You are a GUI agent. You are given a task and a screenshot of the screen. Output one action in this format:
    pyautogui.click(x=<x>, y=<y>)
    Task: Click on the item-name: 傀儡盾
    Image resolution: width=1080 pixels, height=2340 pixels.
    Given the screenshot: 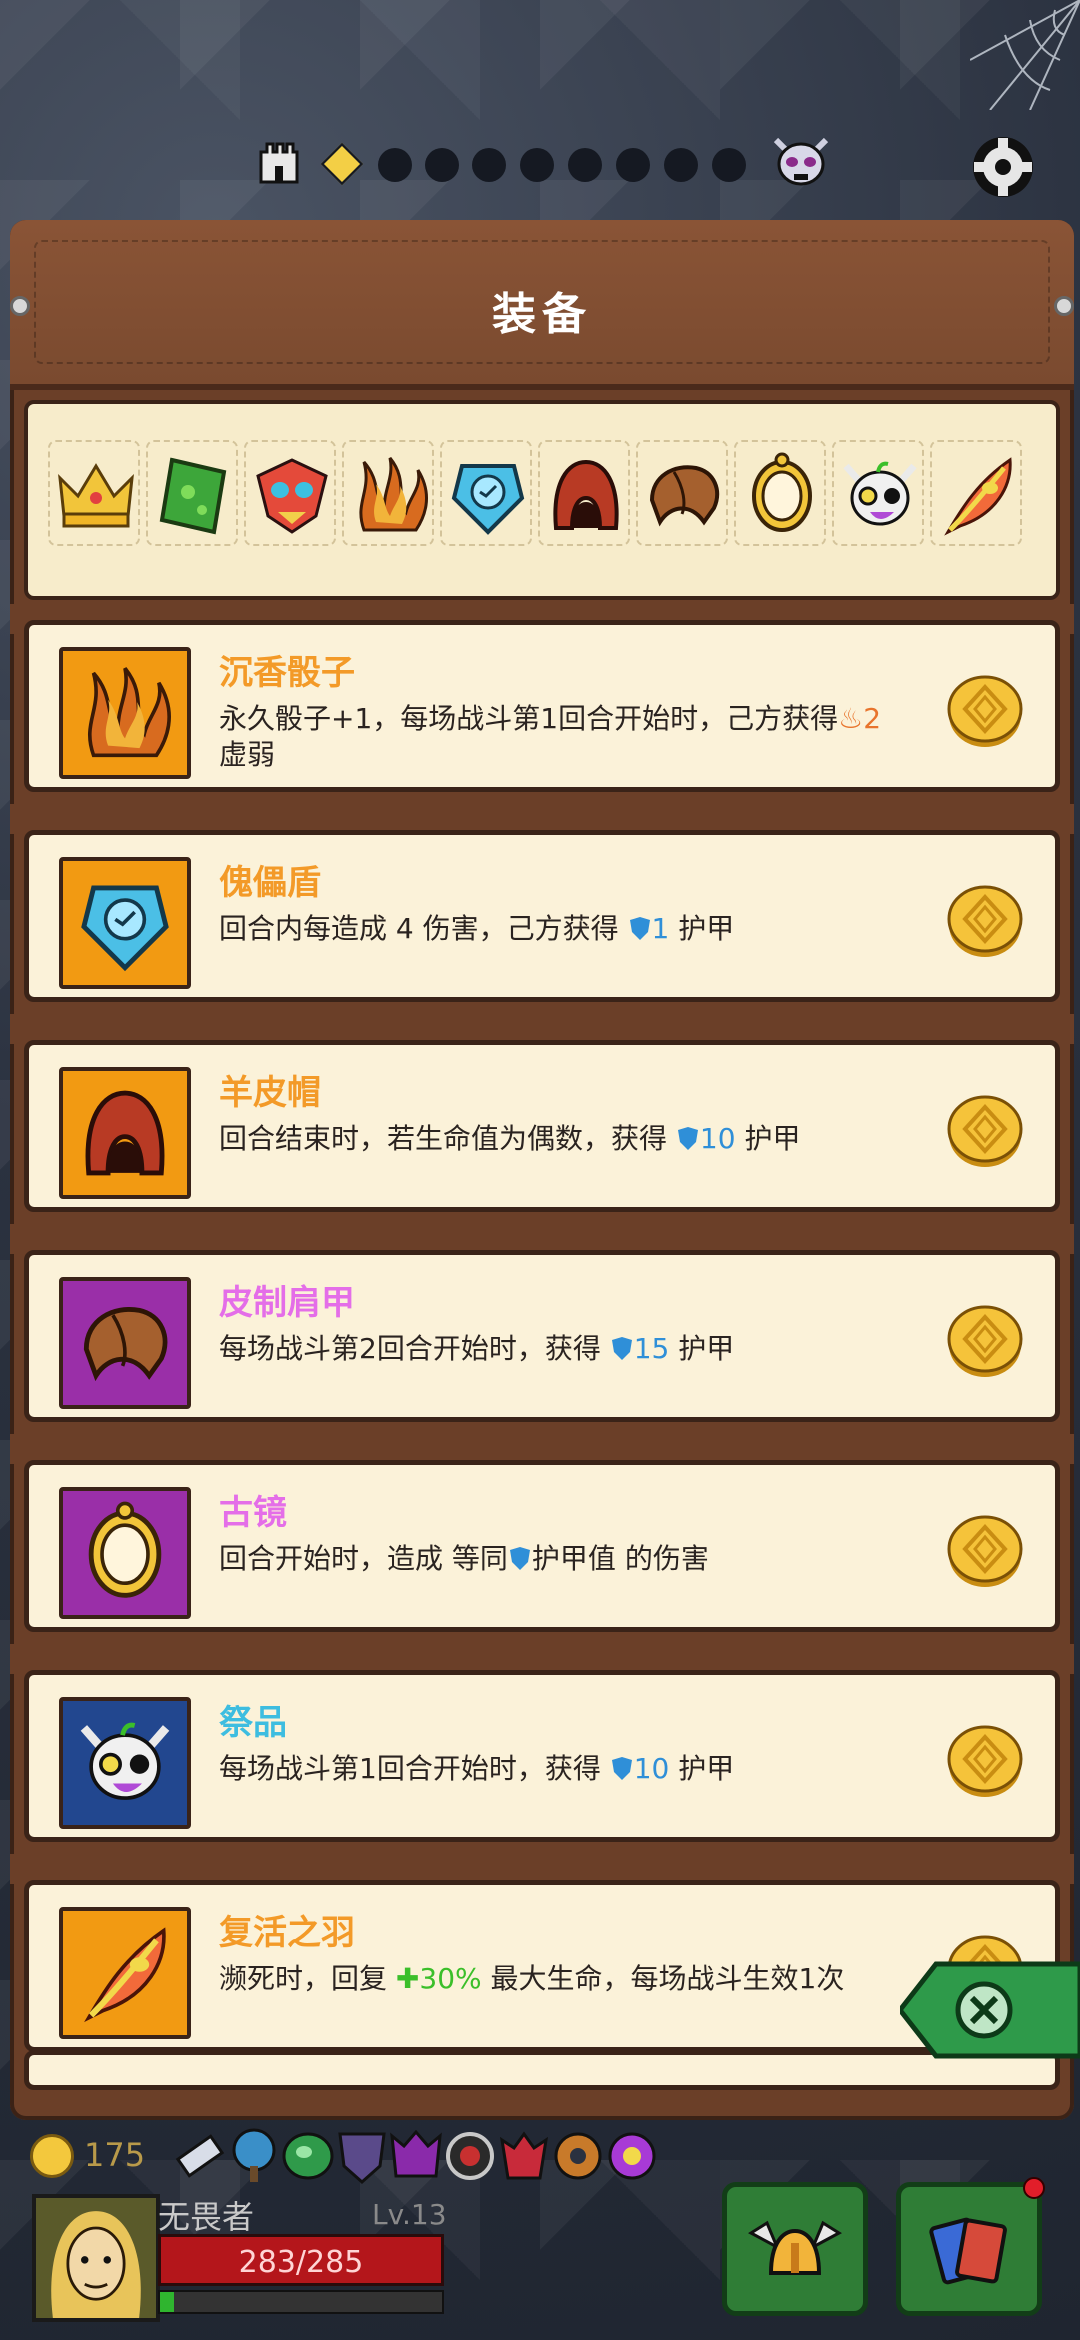 What is the action you would take?
    pyautogui.click(x=270, y=883)
    